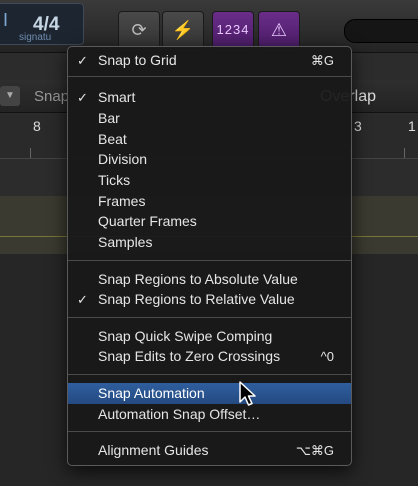 Image resolution: width=418 pixels, height=486 pixels. I want to click on mouse-pointer-icon, so click(247, 393).